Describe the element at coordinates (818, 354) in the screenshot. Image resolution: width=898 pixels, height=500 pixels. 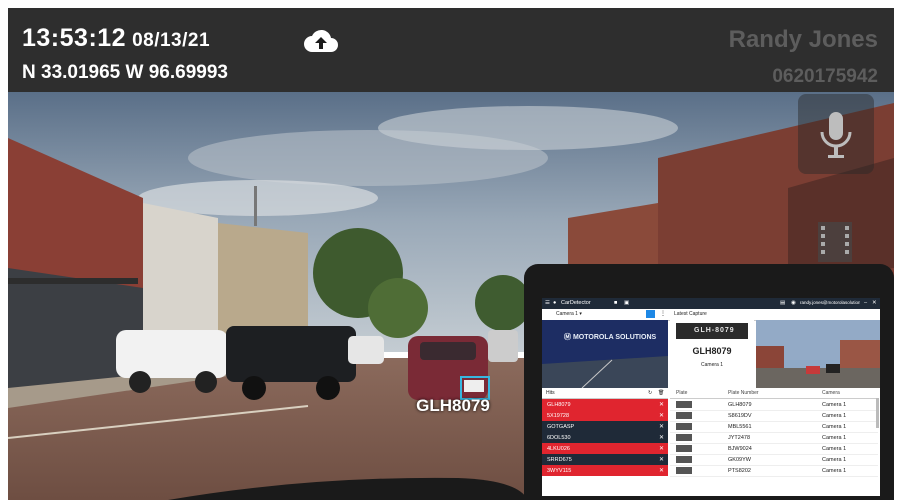
I see `capture-scene-image` at that location.